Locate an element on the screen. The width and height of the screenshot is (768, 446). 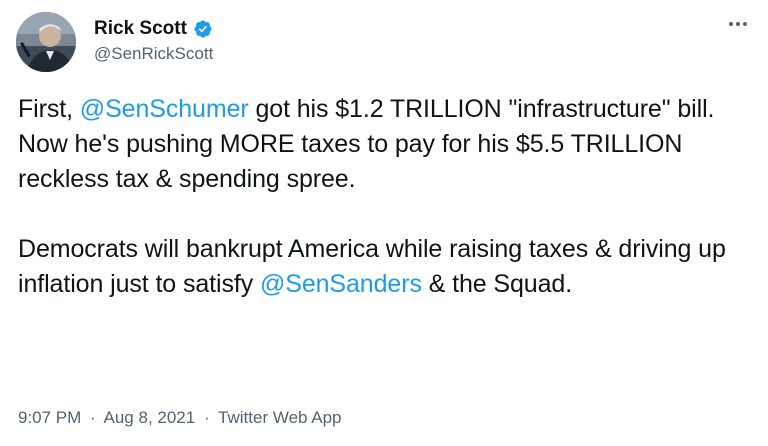
tweet-date: Aug 8, 2021 is located at coordinates (150, 417).